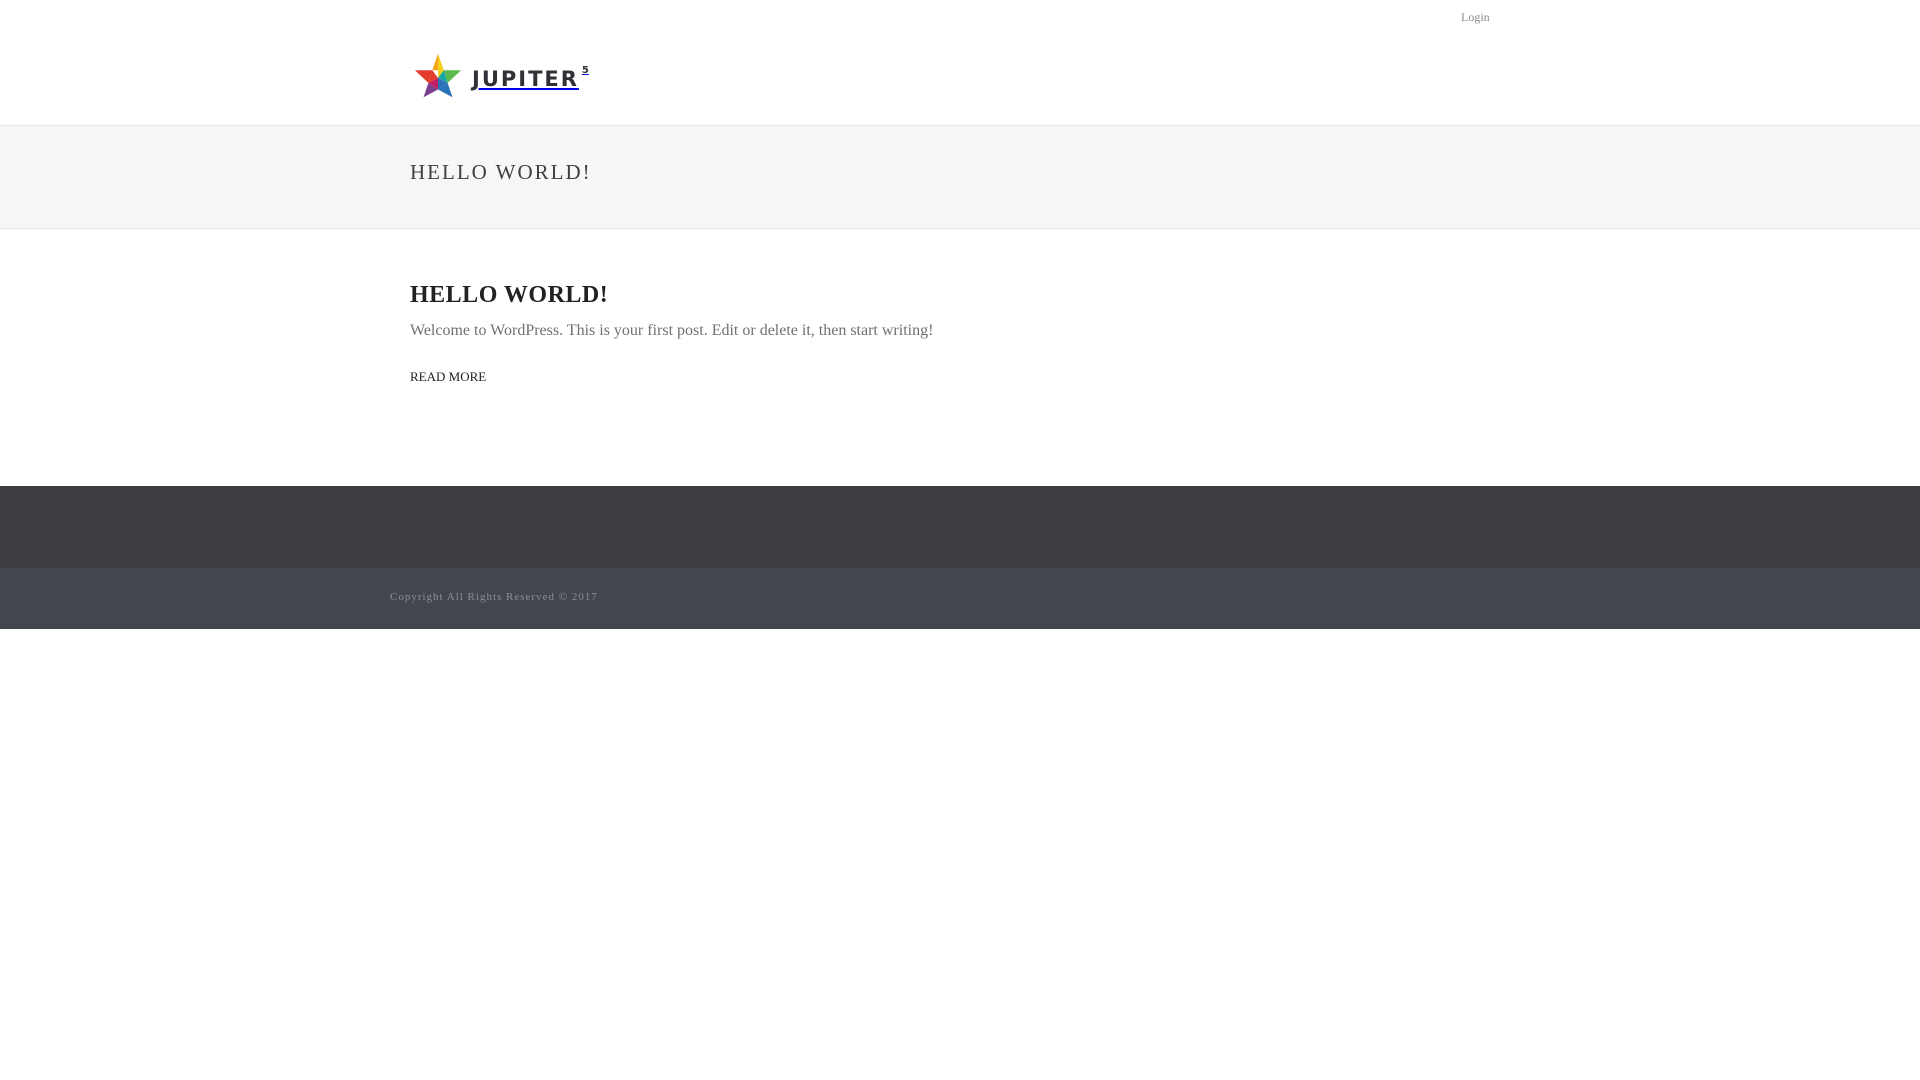 Image resolution: width=1920 pixels, height=1080 pixels. I want to click on jupiter-star-icon, so click(438, 75).